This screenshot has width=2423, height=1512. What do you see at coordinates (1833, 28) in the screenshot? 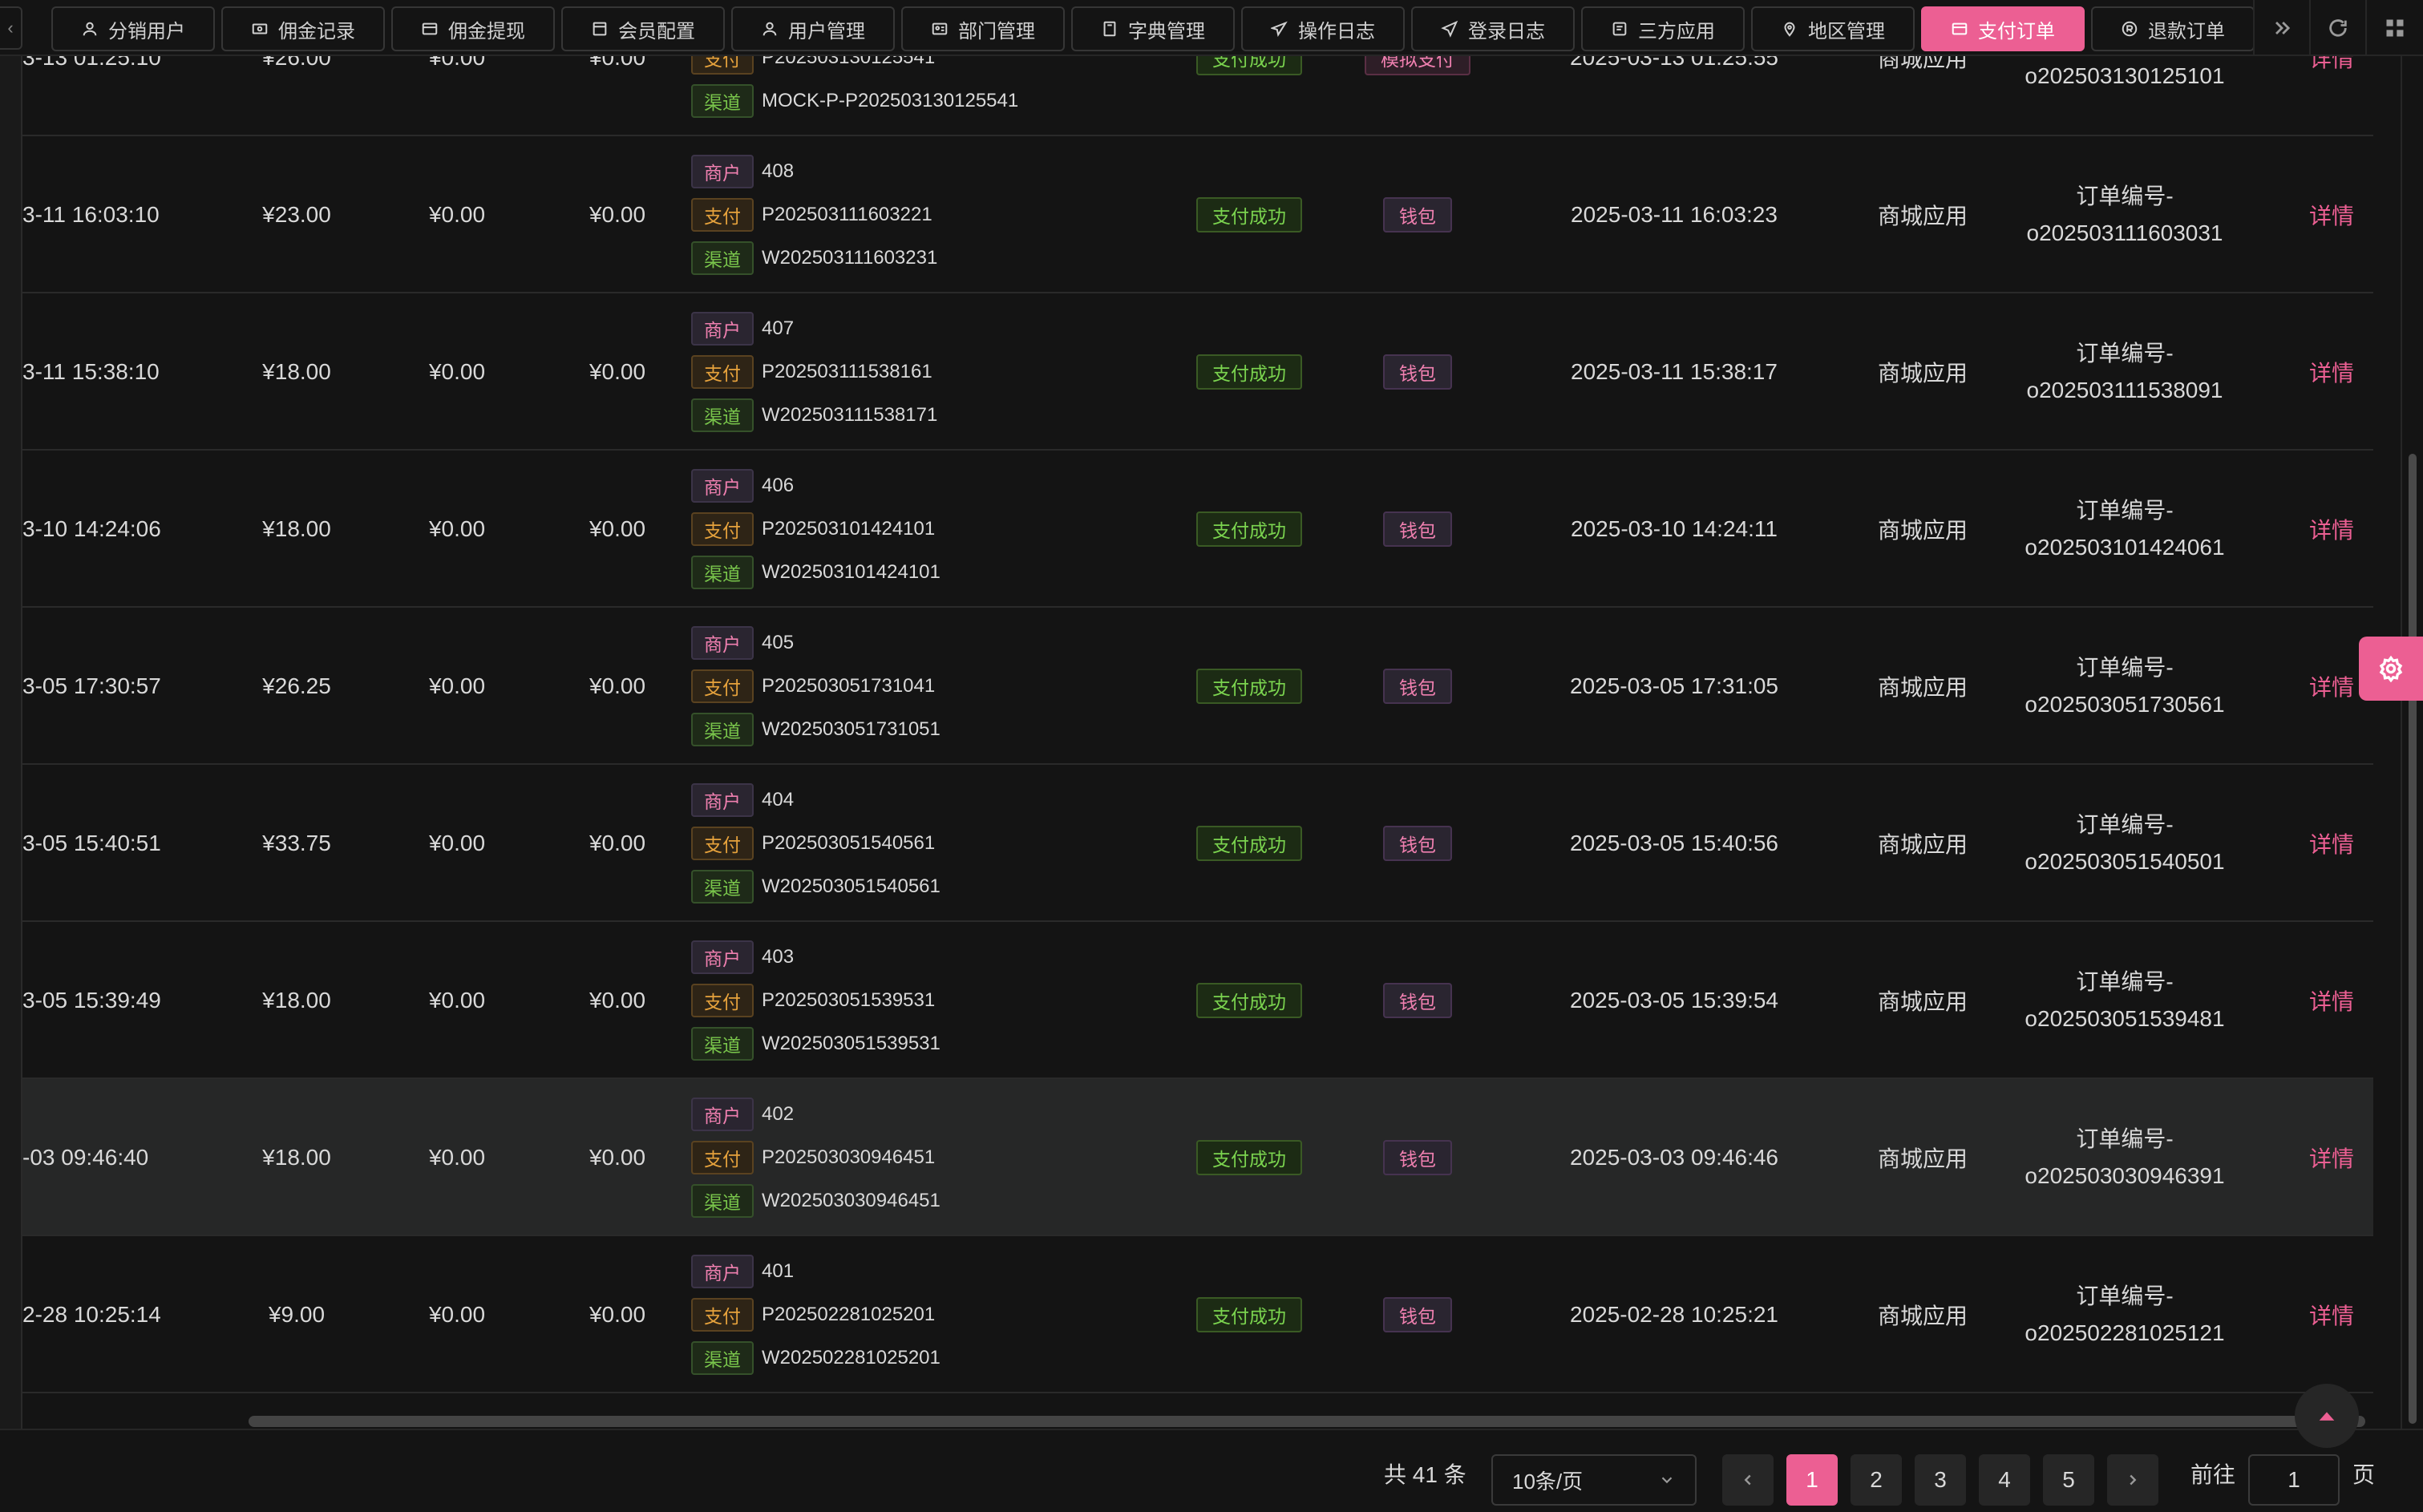
I see `tab-11: 地区管理` at bounding box center [1833, 28].